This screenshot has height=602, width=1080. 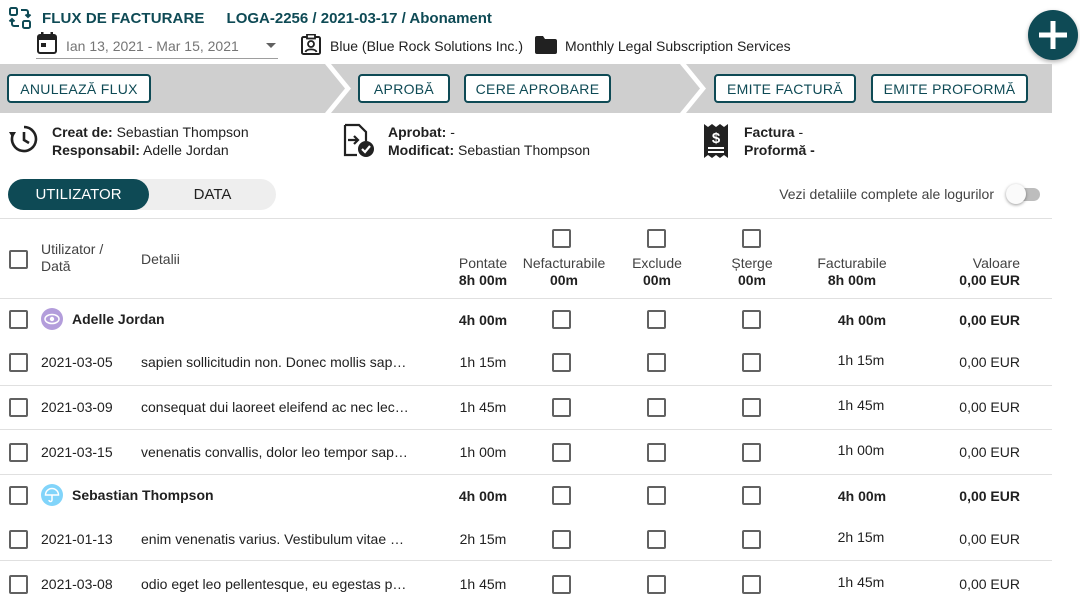 I want to click on header-user-date-line1: Utilizator /, so click(x=72, y=249).